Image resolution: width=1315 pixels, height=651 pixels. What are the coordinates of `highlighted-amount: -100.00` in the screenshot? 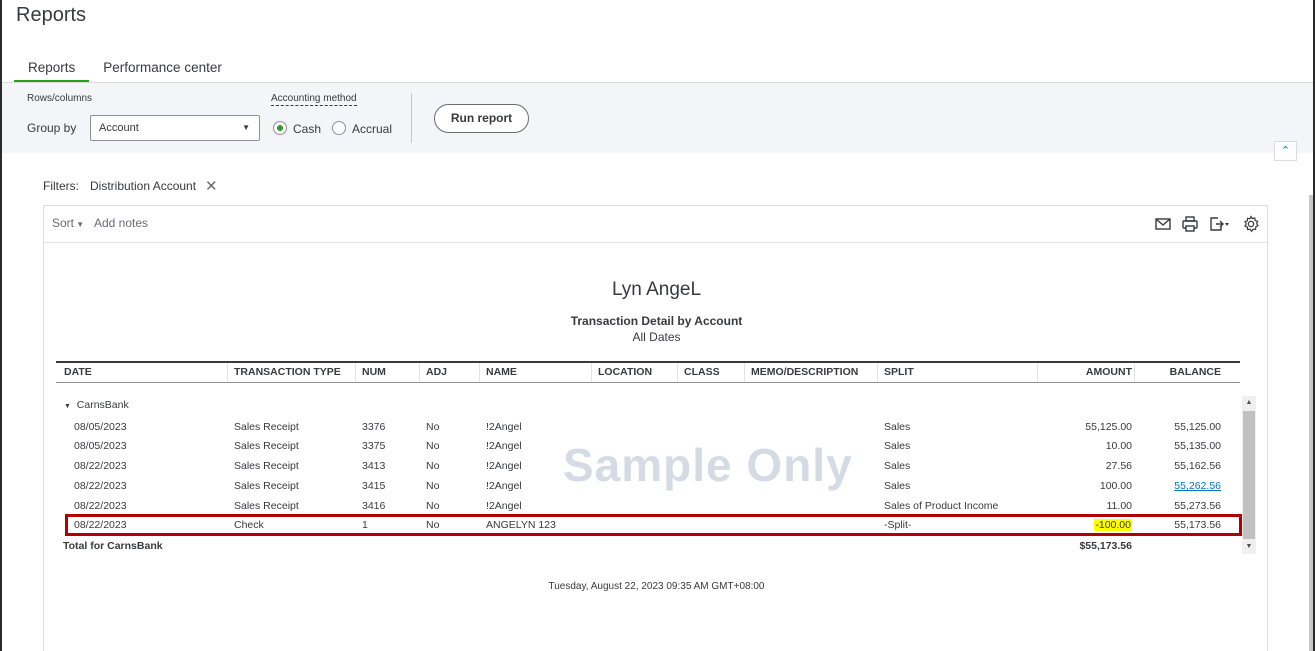 It's located at (1113, 525).